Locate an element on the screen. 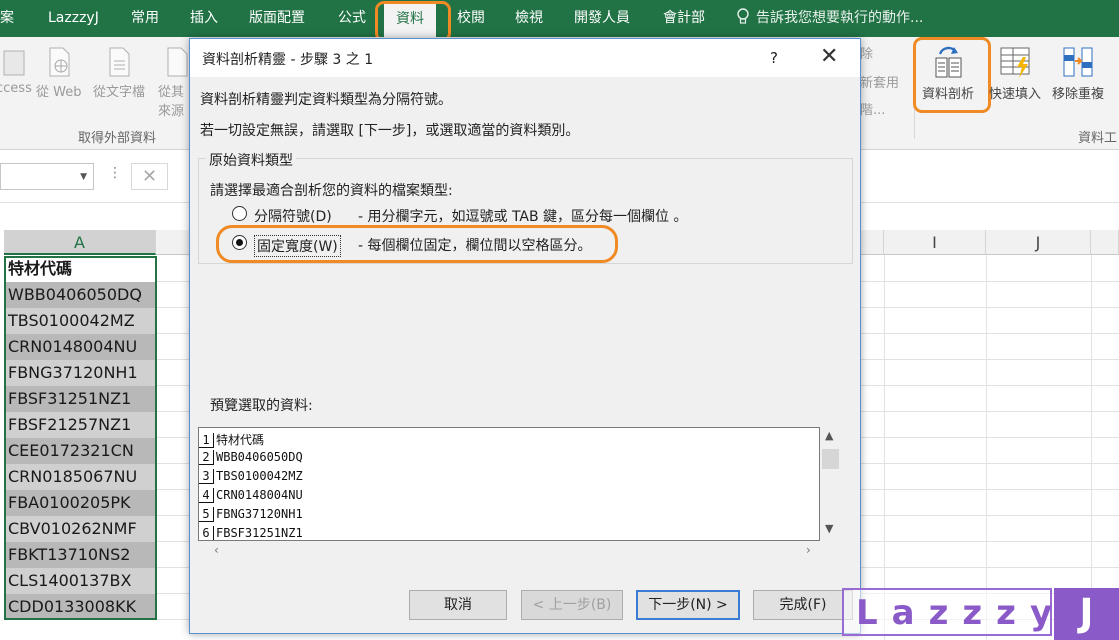 This screenshot has width=1119, height=640. reapply-button: 新套用 is located at coordinates (879, 81).